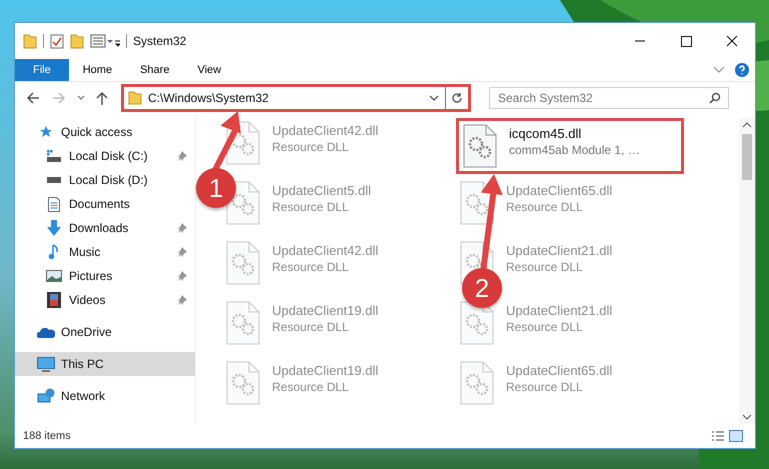 The width and height of the screenshot is (769, 469). Describe the element at coordinates (285, 98) in the screenshot. I see `address-field: C:\Windows\System32` at that location.